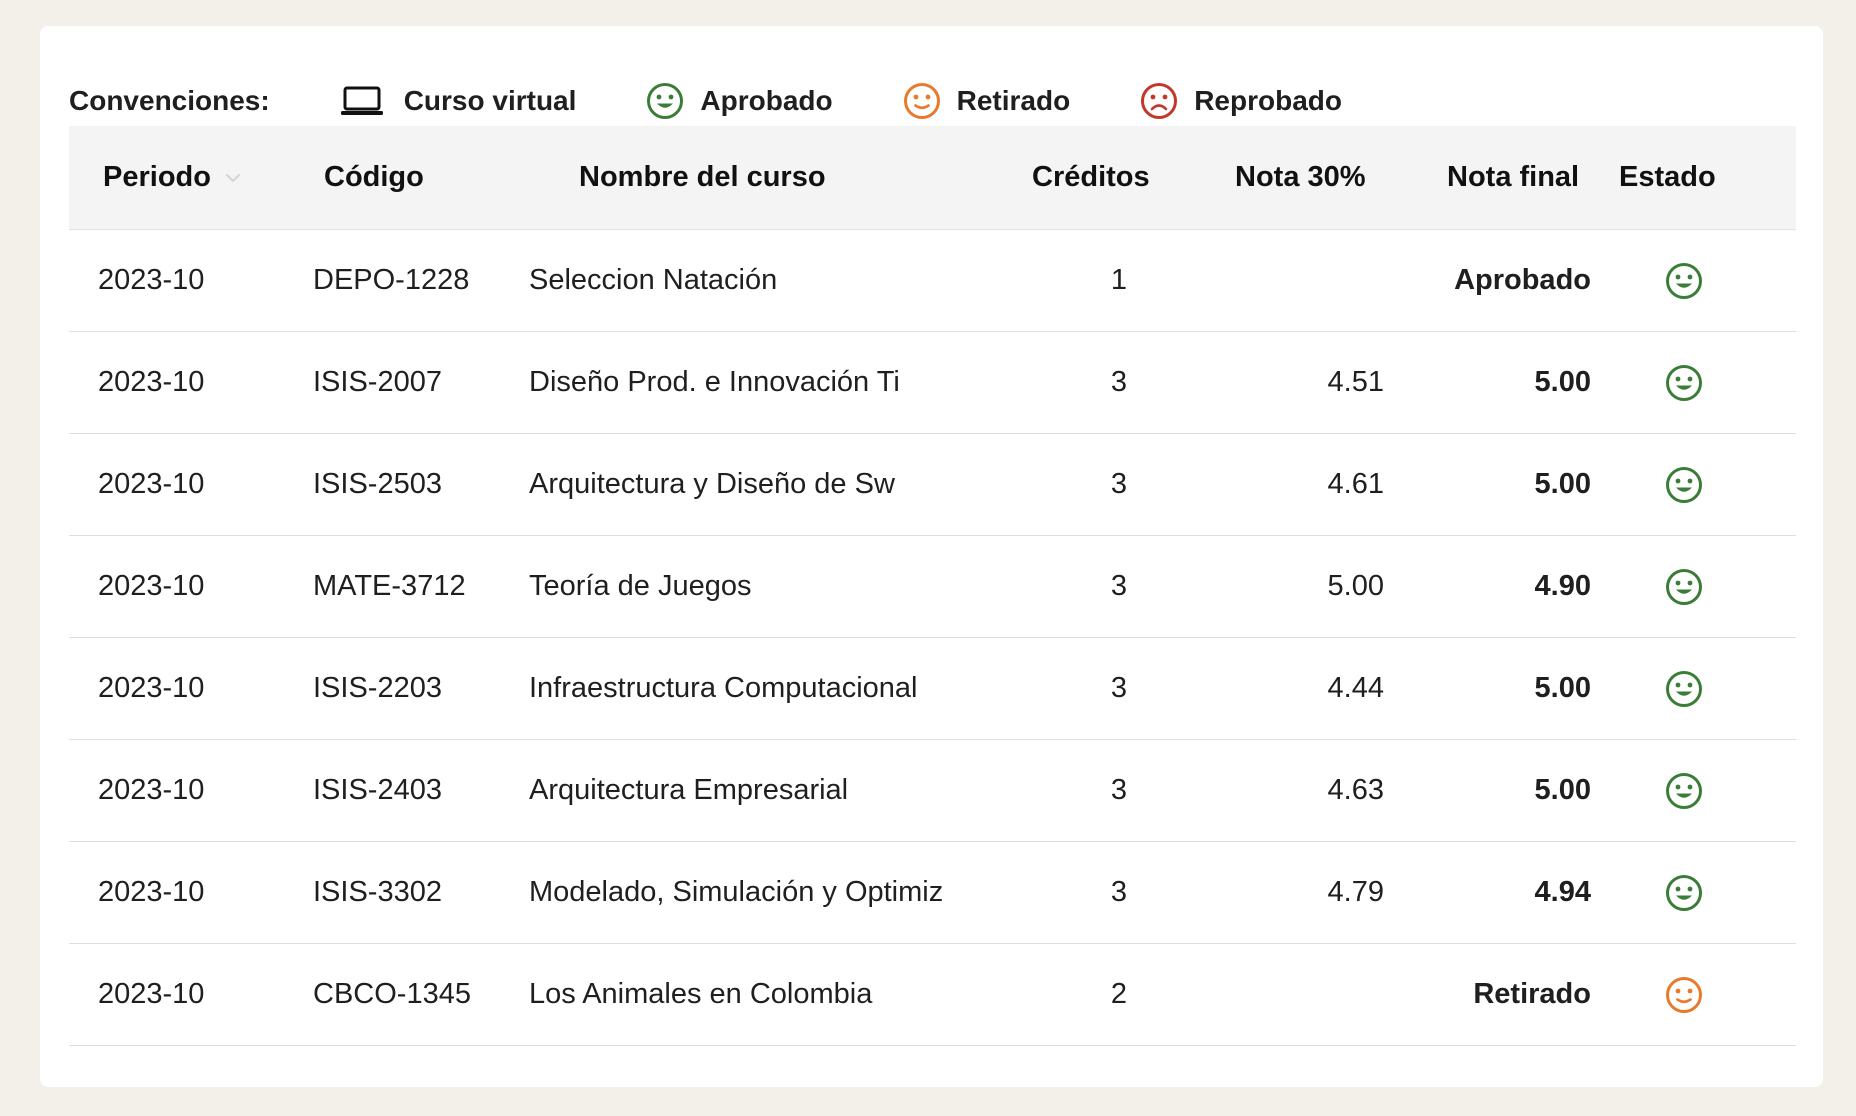 The height and width of the screenshot is (1116, 1856). Describe the element at coordinates (377, 790) in the screenshot. I see `cell-code: ISIS-2403` at that location.